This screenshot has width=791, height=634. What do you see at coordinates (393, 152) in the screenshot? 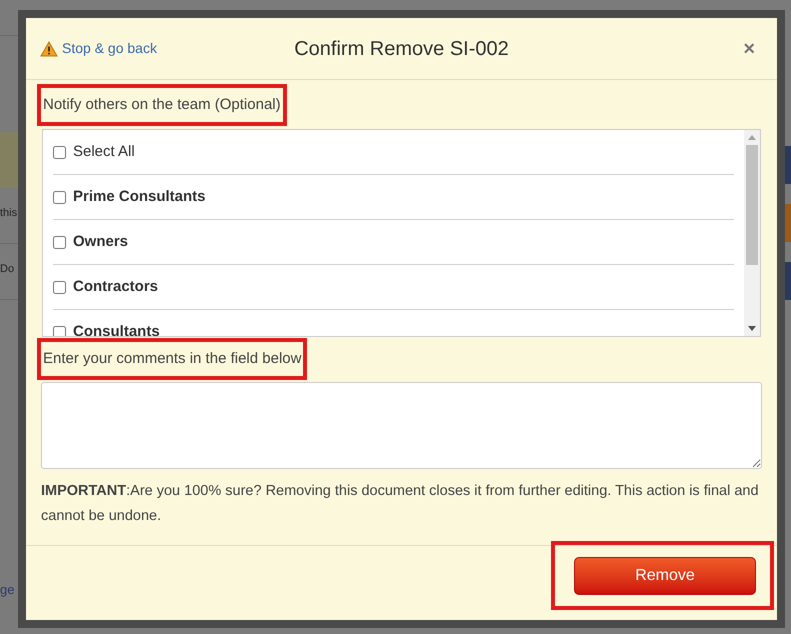
I see `recipient-option: Select All` at bounding box center [393, 152].